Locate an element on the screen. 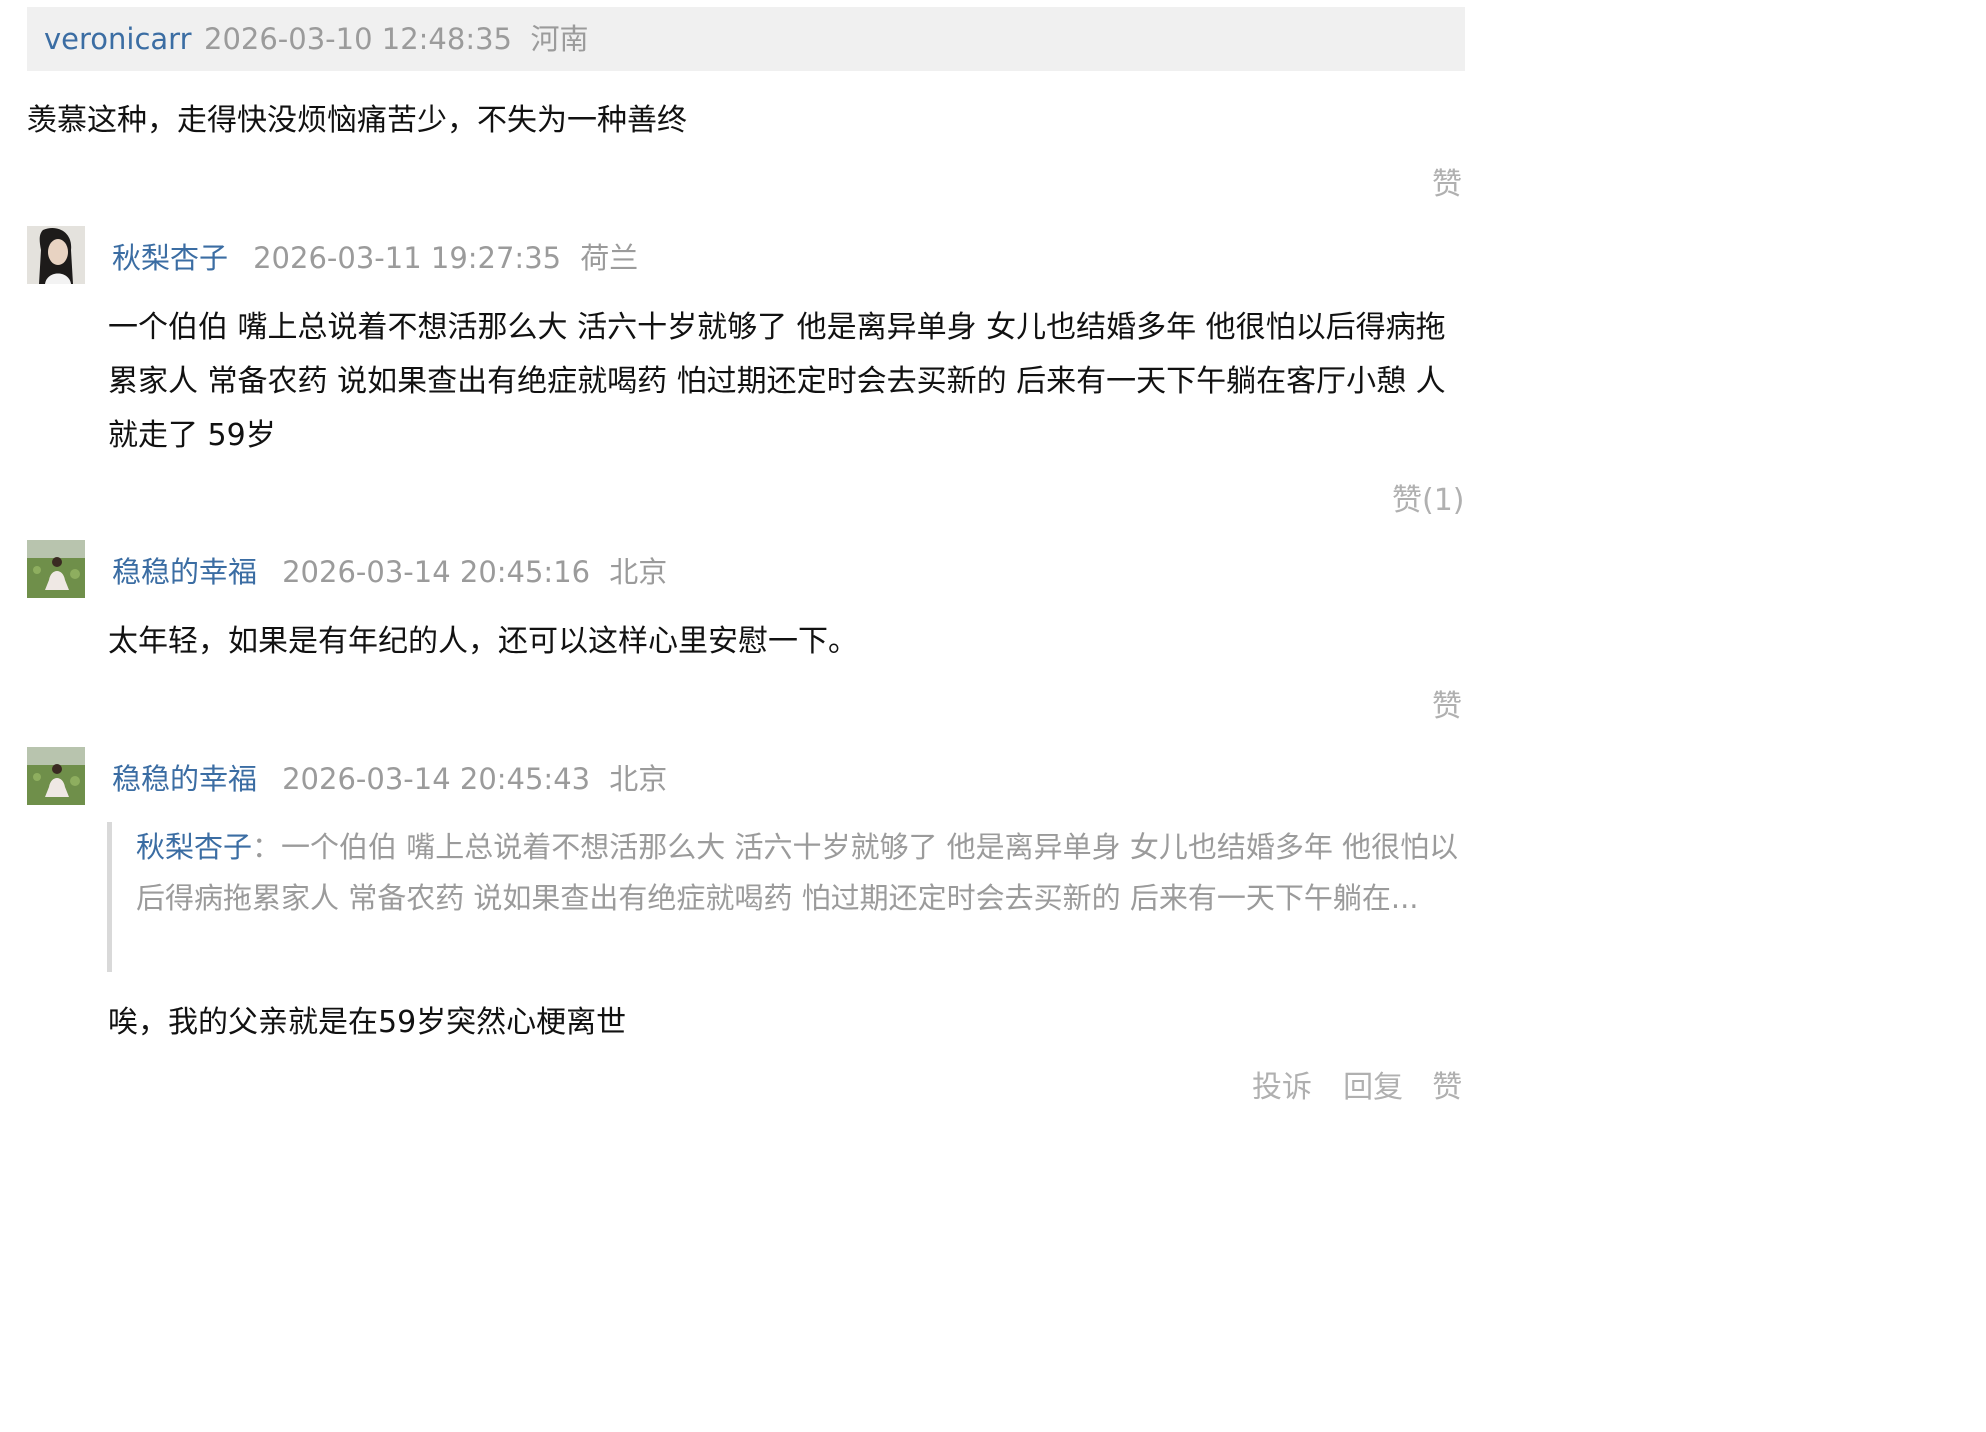  comment-header: veronicarr 2026-03-10 12:48:35 河南 is located at coordinates (746, 39).